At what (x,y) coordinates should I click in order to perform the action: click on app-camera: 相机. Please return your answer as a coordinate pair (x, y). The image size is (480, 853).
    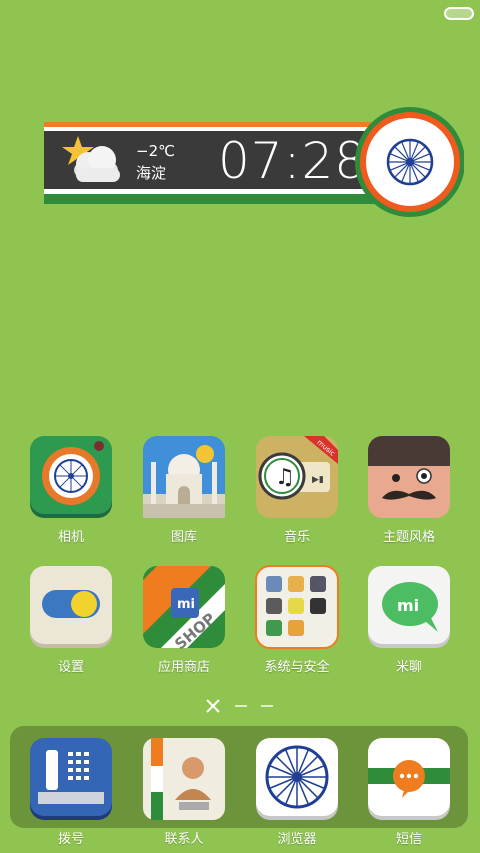
    Looking at the image, I should click on (71, 489).